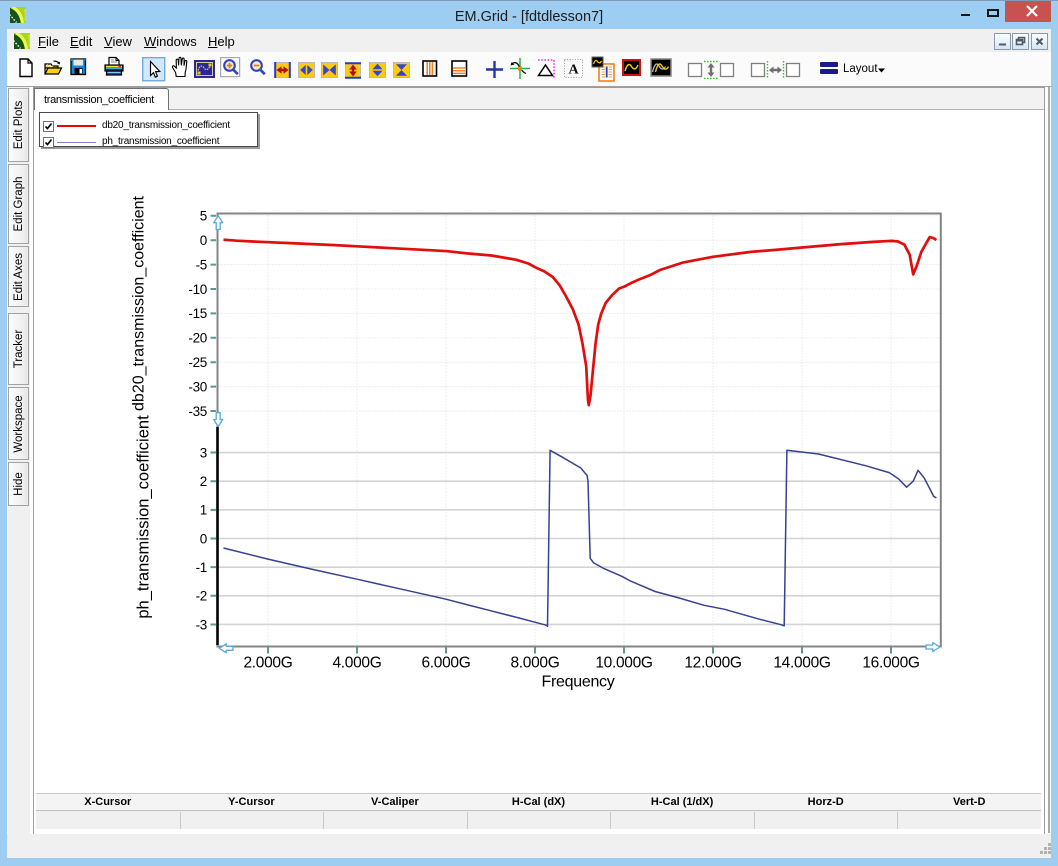 Image resolution: width=1058 pixels, height=866 pixels. Describe the element at coordinates (573, 70) in the screenshot. I see `svg-text: A` at that location.